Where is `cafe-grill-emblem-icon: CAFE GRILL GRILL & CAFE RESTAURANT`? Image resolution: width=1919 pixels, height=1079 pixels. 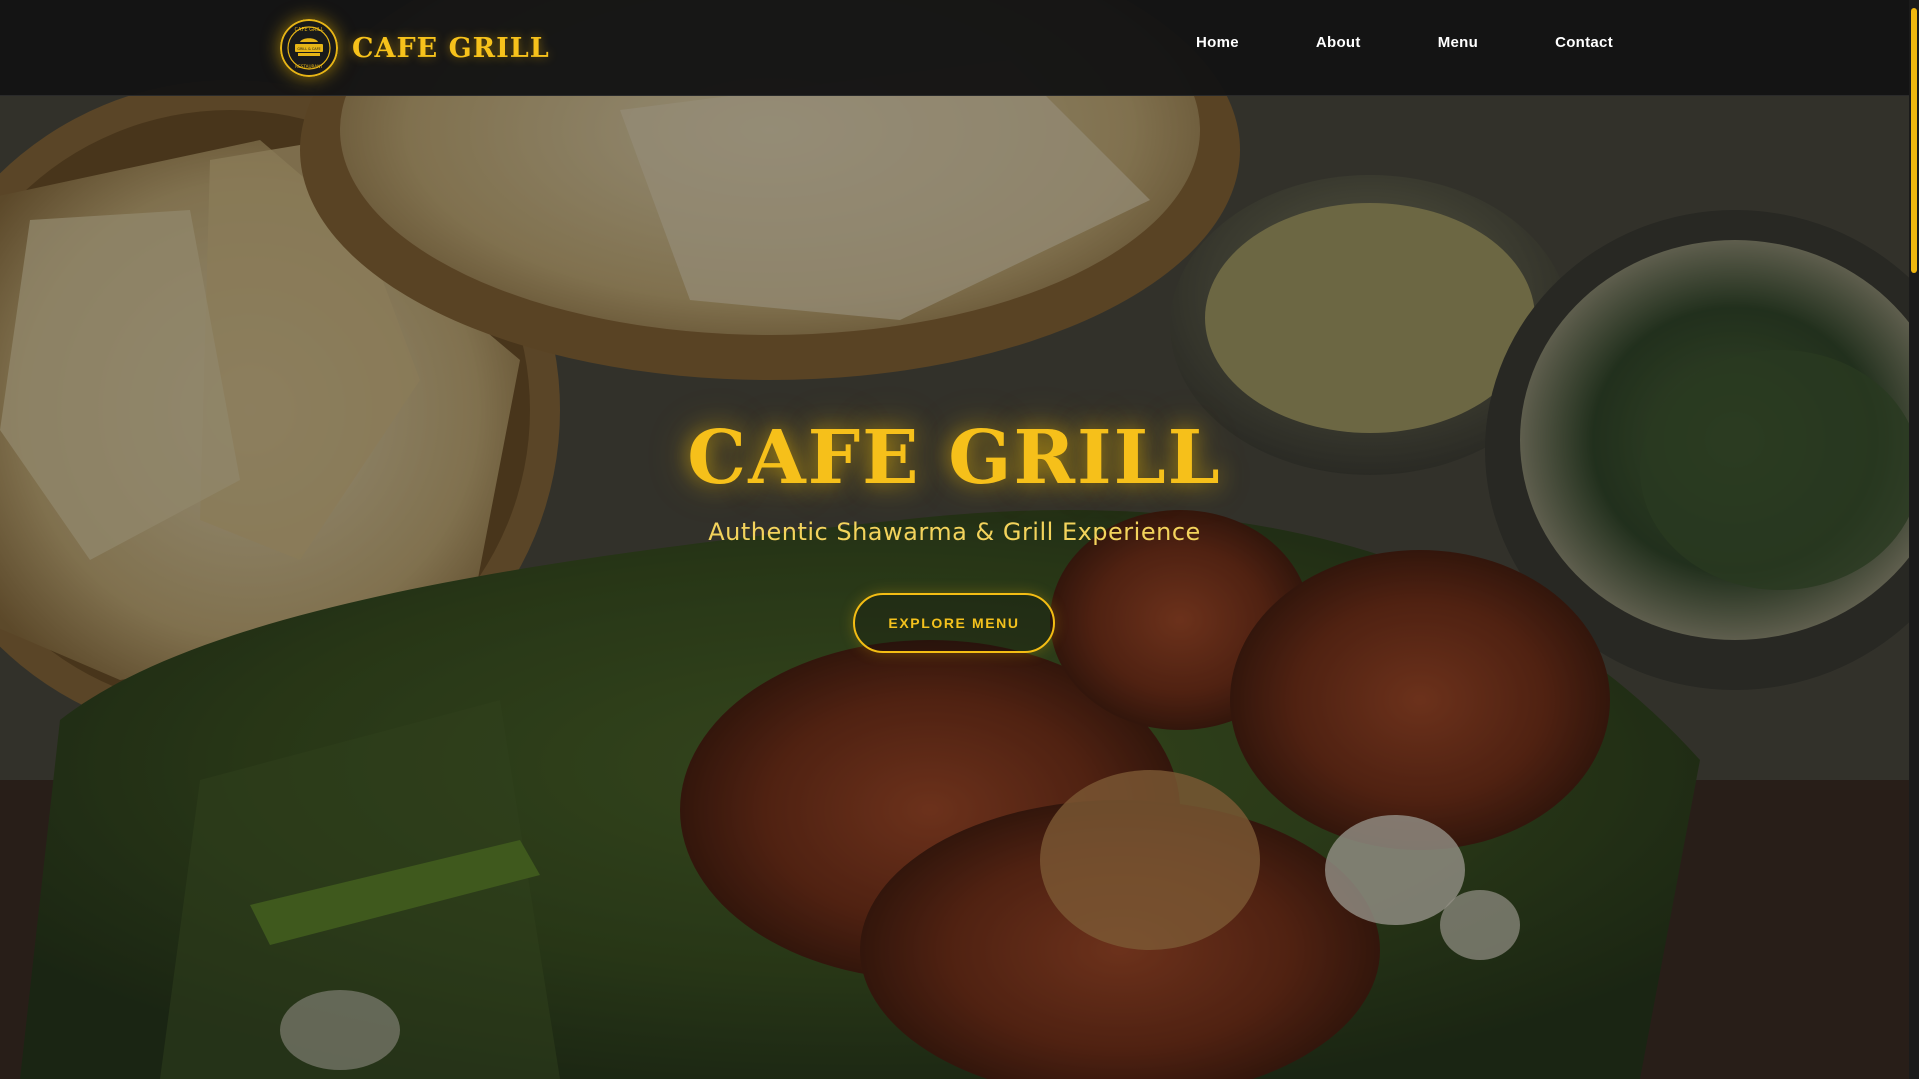
cafe-grill-emblem-icon: CAFE GRILL GRILL & CAFE RESTAURANT is located at coordinates (309, 48).